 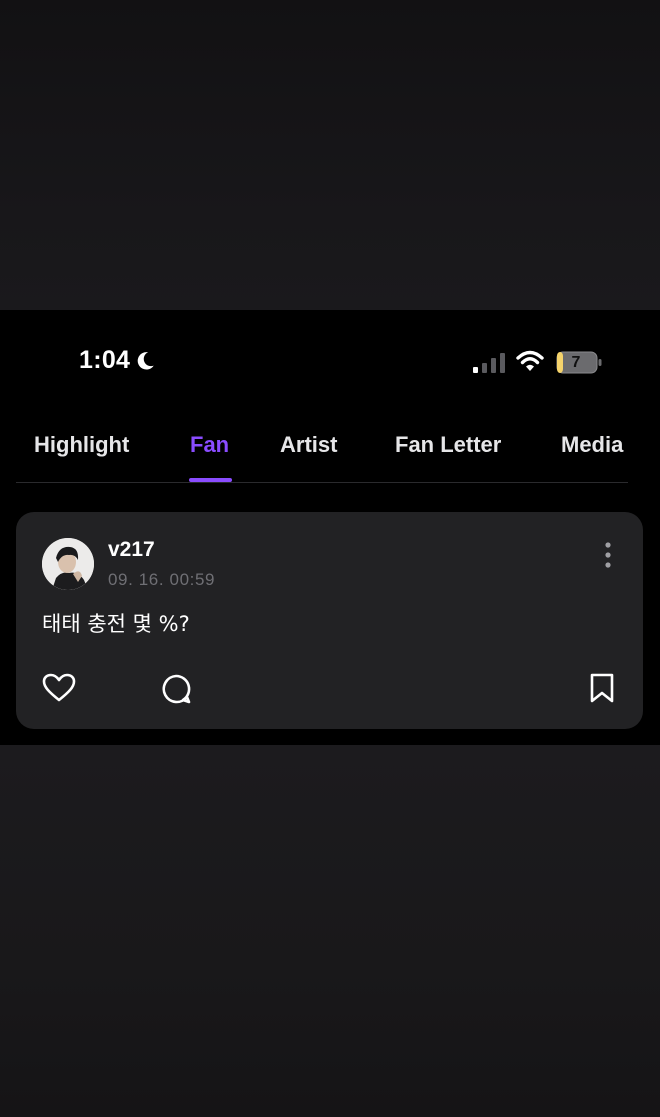 I want to click on post-timestamp: 09. 16. 00:59, so click(x=162, y=579).